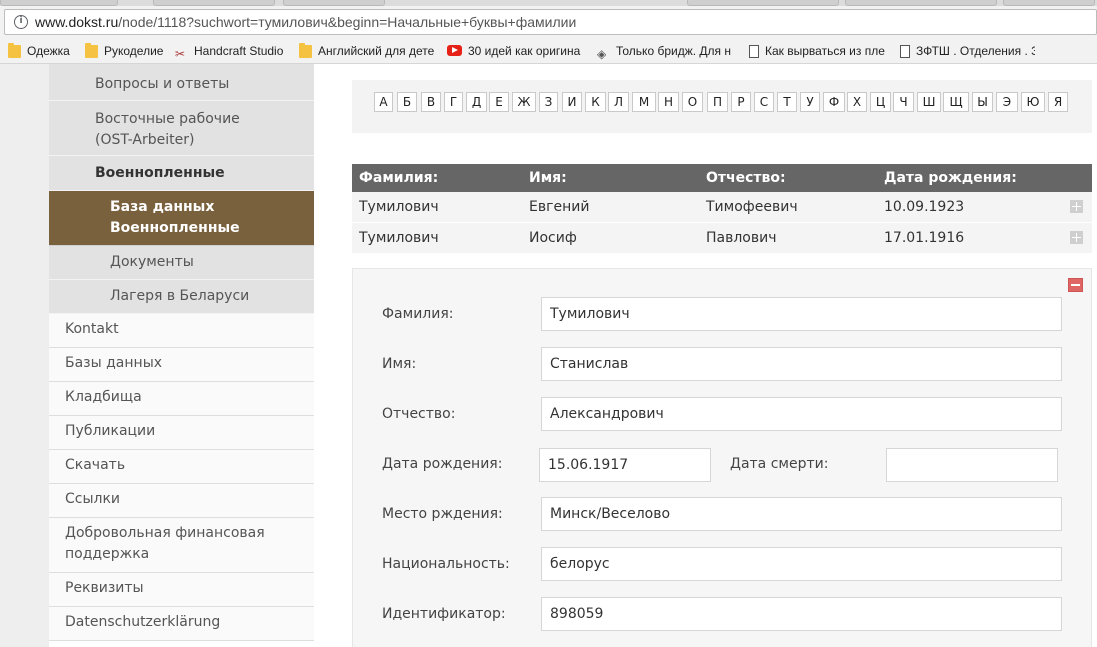 The height and width of the screenshot is (647, 1097). I want to click on cell-name: Иосиф, so click(553, 238).